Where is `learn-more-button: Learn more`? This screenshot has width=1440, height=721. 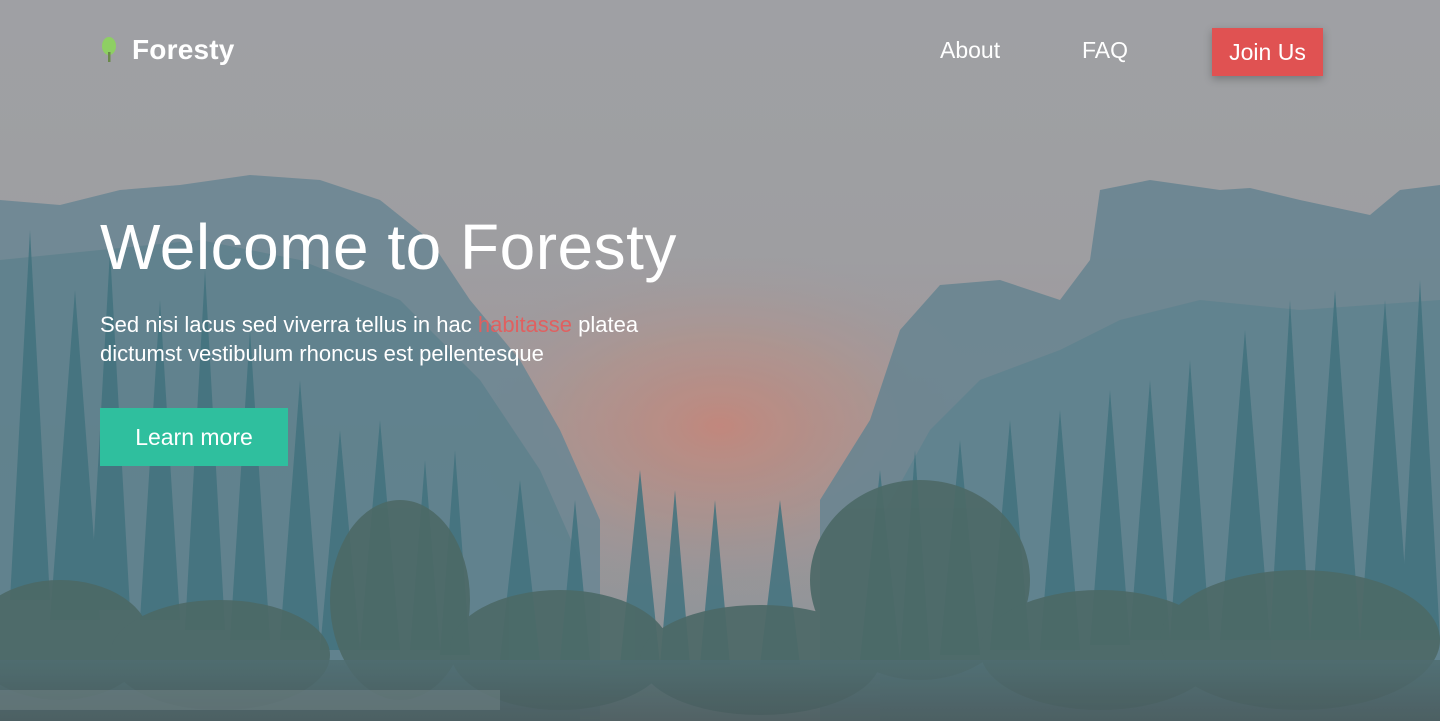 learn-more-button: Learn more is located at coordinates (194, 437).